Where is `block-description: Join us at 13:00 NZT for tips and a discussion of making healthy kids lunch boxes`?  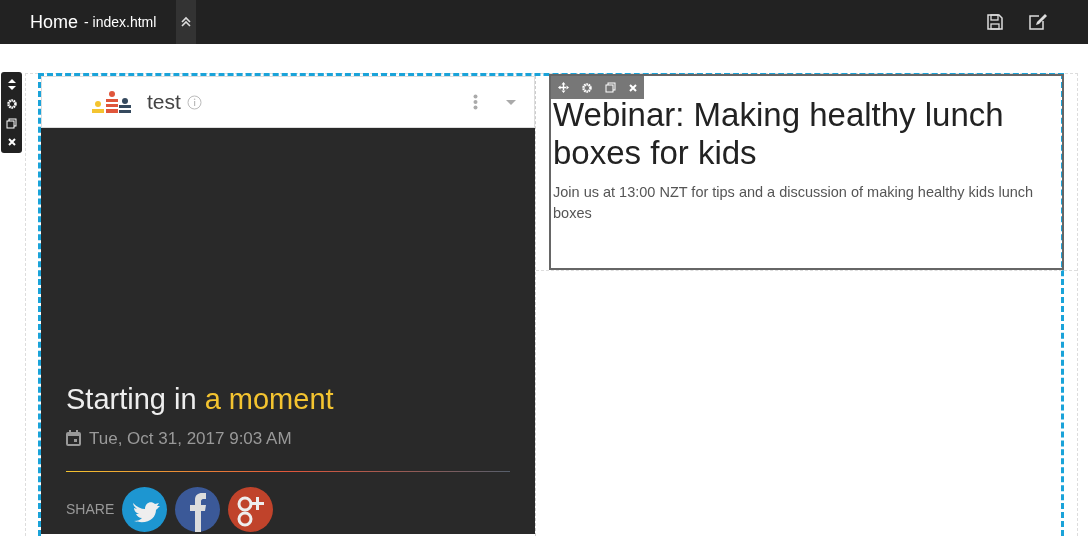
block-description: Join us at 13:00 NZT for tips and a discussion of making healthy kids lunch boxes is located at coordinates (794, 203).